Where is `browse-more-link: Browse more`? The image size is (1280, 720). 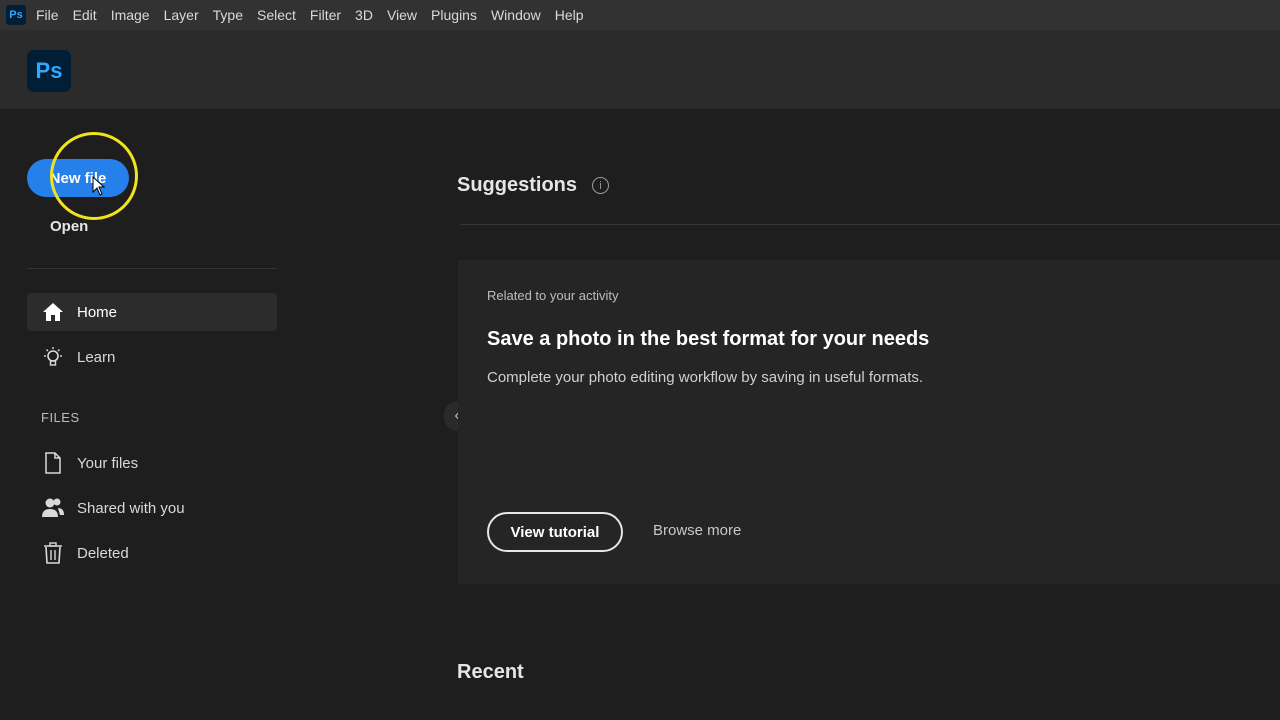
browse-more-link: Browse more is located at coordinates (697, 530).